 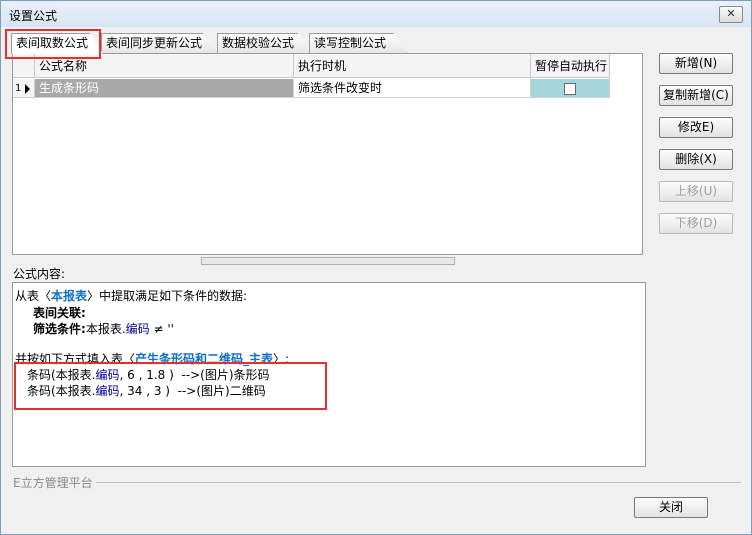 What do you see at coordinates (412, 88) in the screenshot?
I see `cell-execution-timing: 筛选条件改变时` at bounding box center [412, 88].